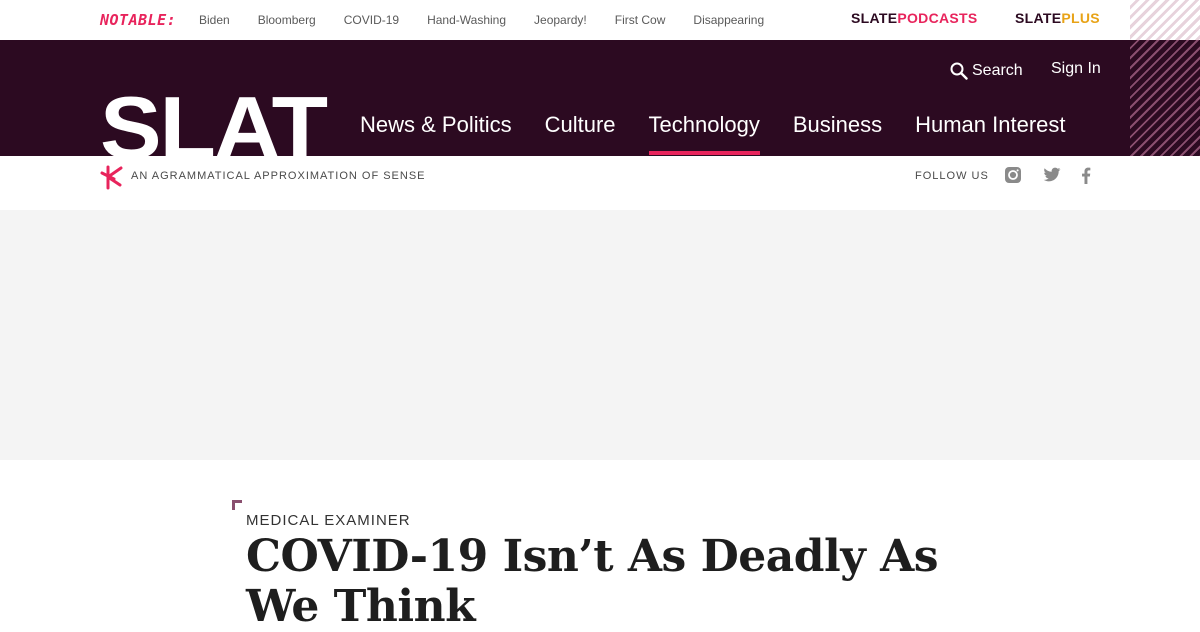  I want to click on slate-logo: SLATE, so click(215, 120).